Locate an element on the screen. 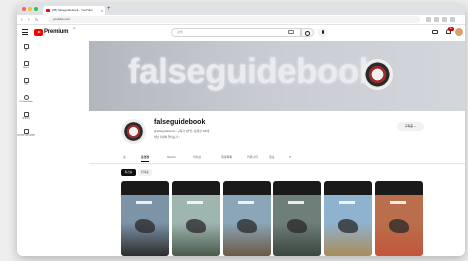 This screenshot has height=261, width=468. create-video-icon is located at coordinates (435, 32).